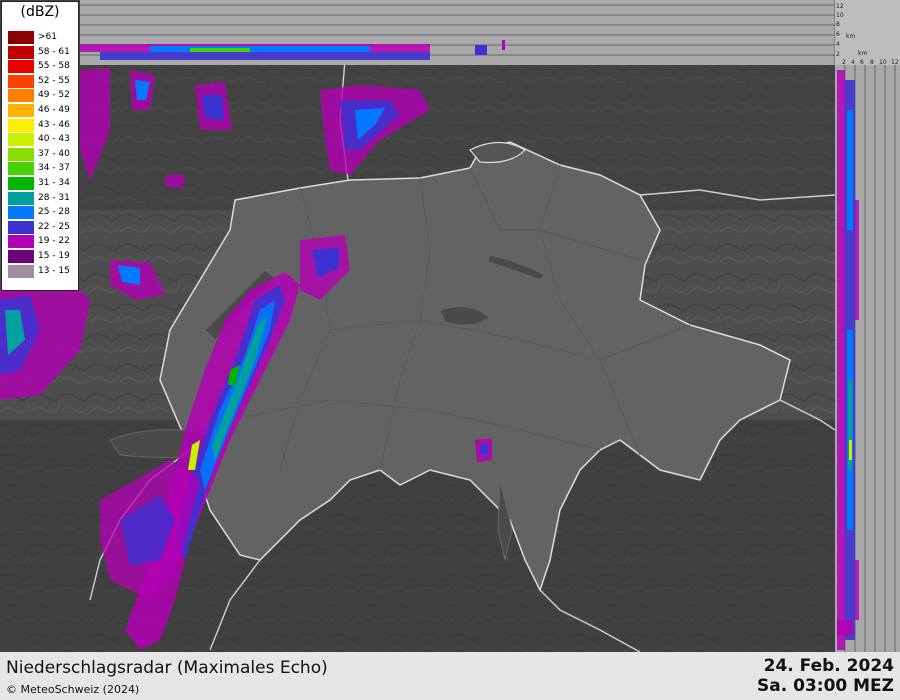 The width and height of the screenshot is (900, 700). Describe the element at coordinates (54, 153) in the screenshot. I see `legend-label: 37 - 40` at that location.